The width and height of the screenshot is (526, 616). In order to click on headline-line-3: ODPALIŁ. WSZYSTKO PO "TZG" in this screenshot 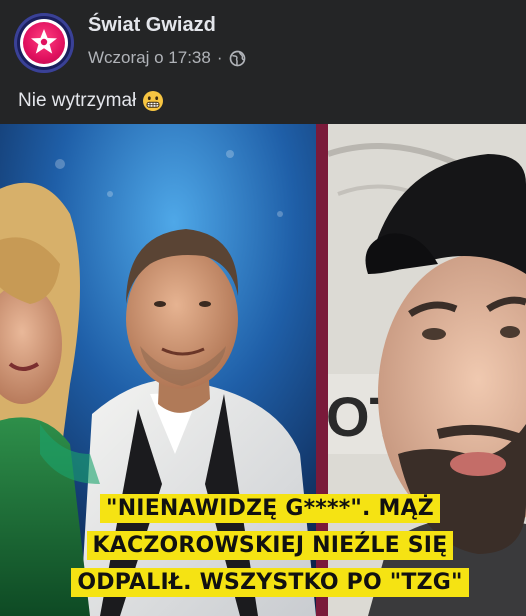, I will do `click(270, 582)`.